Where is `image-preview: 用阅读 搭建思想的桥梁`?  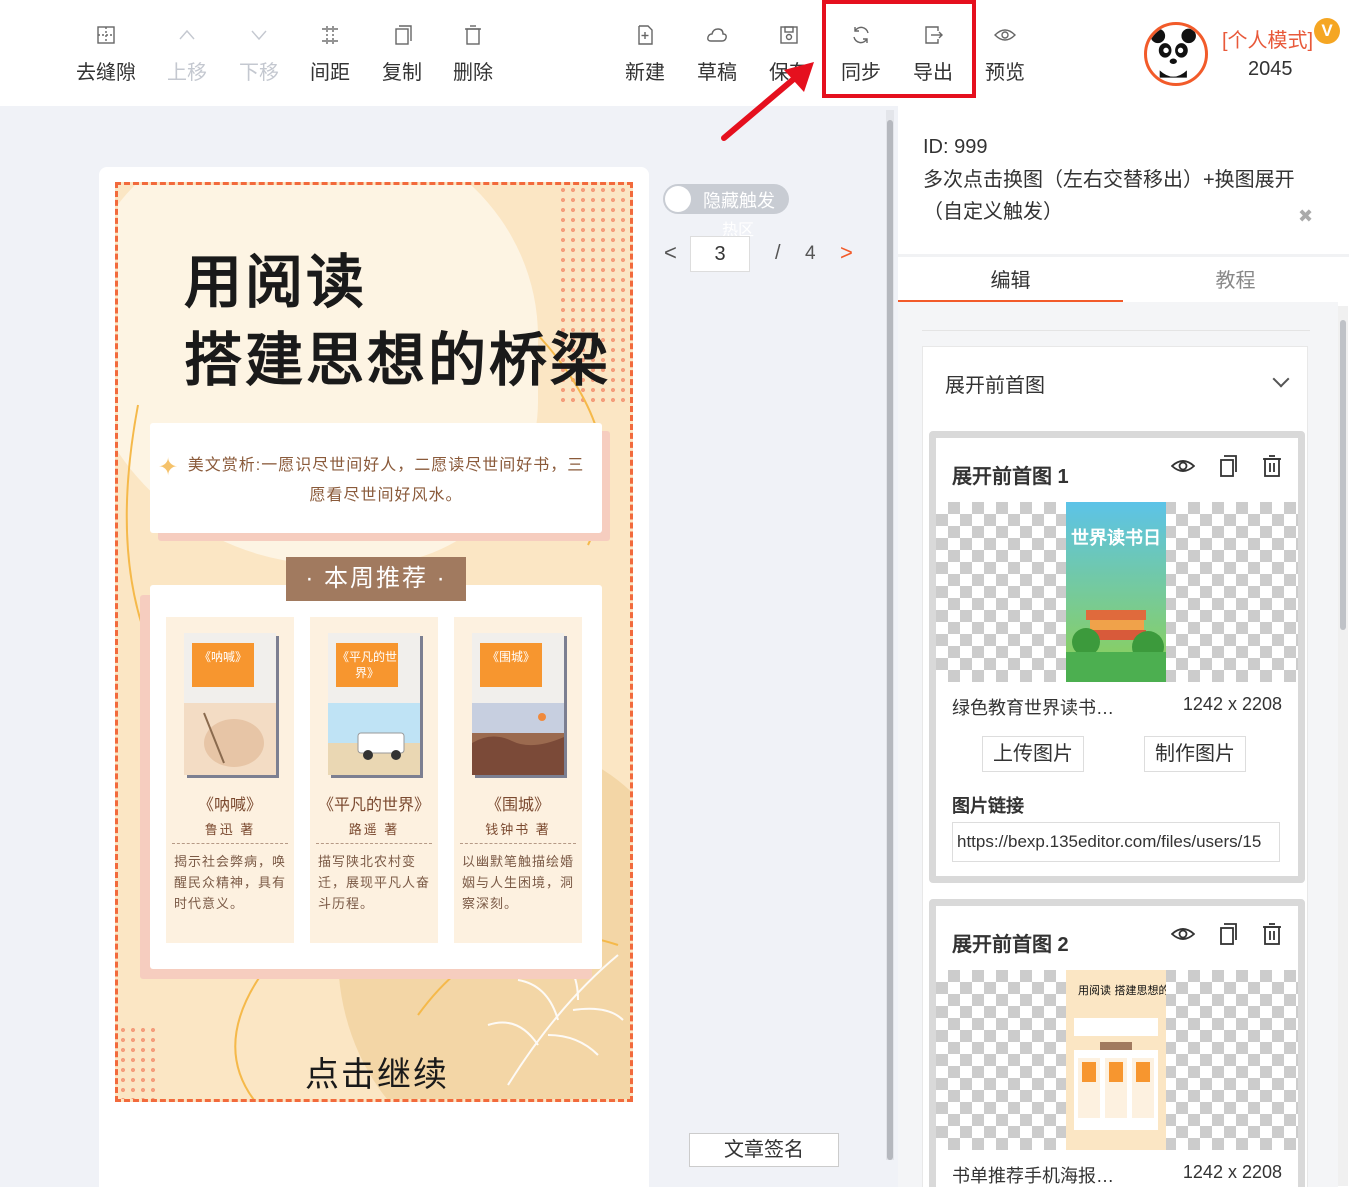
image-preview: 用阅读 搭建思想的桥梁 is located at coordinates (1117, 1060).